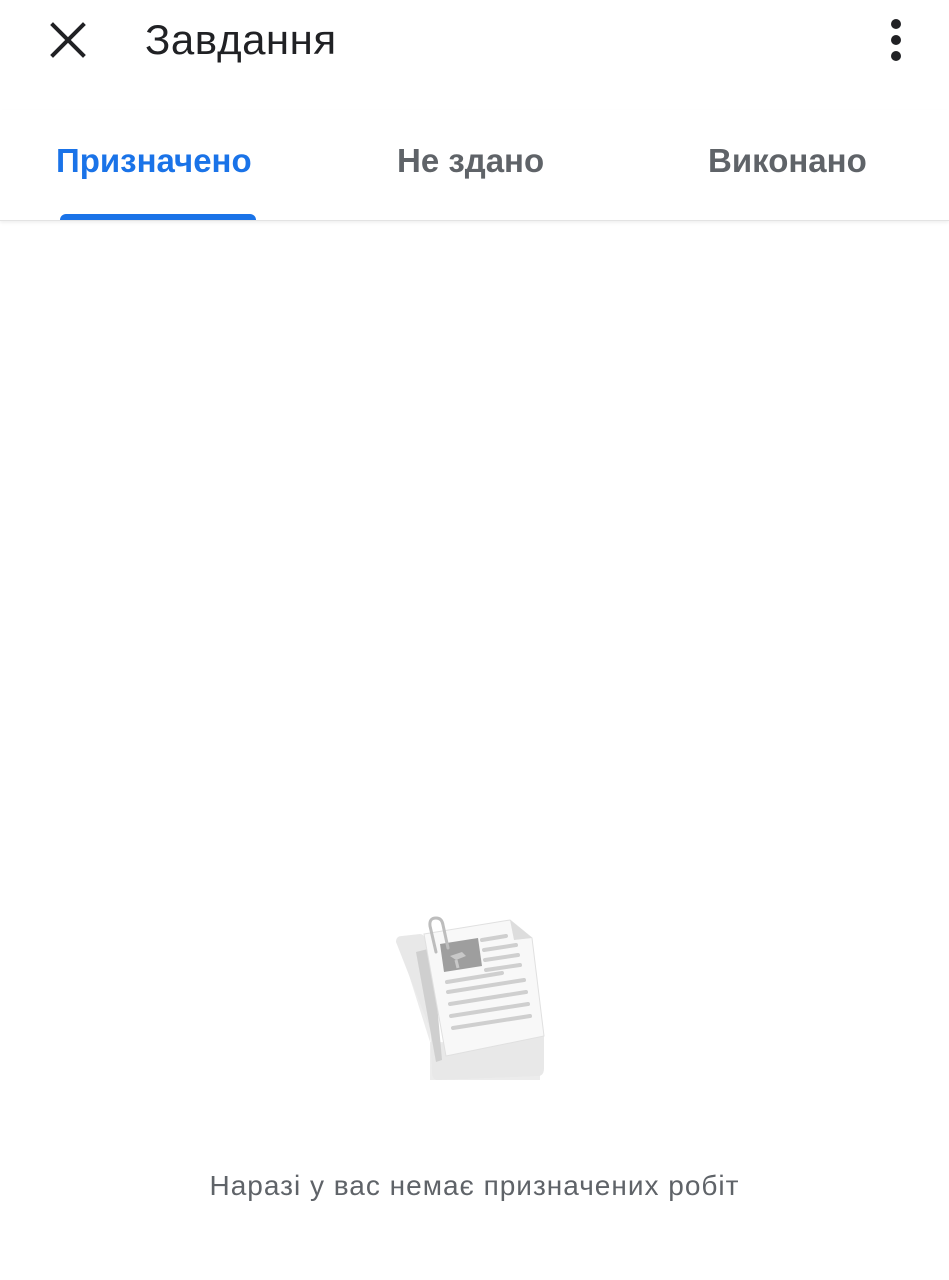 The image size is (949, 1280). What do you see at coordinates (241, 39) in the screenshot?
I see `page-title: Завдання` at bounding box center [241, 39].